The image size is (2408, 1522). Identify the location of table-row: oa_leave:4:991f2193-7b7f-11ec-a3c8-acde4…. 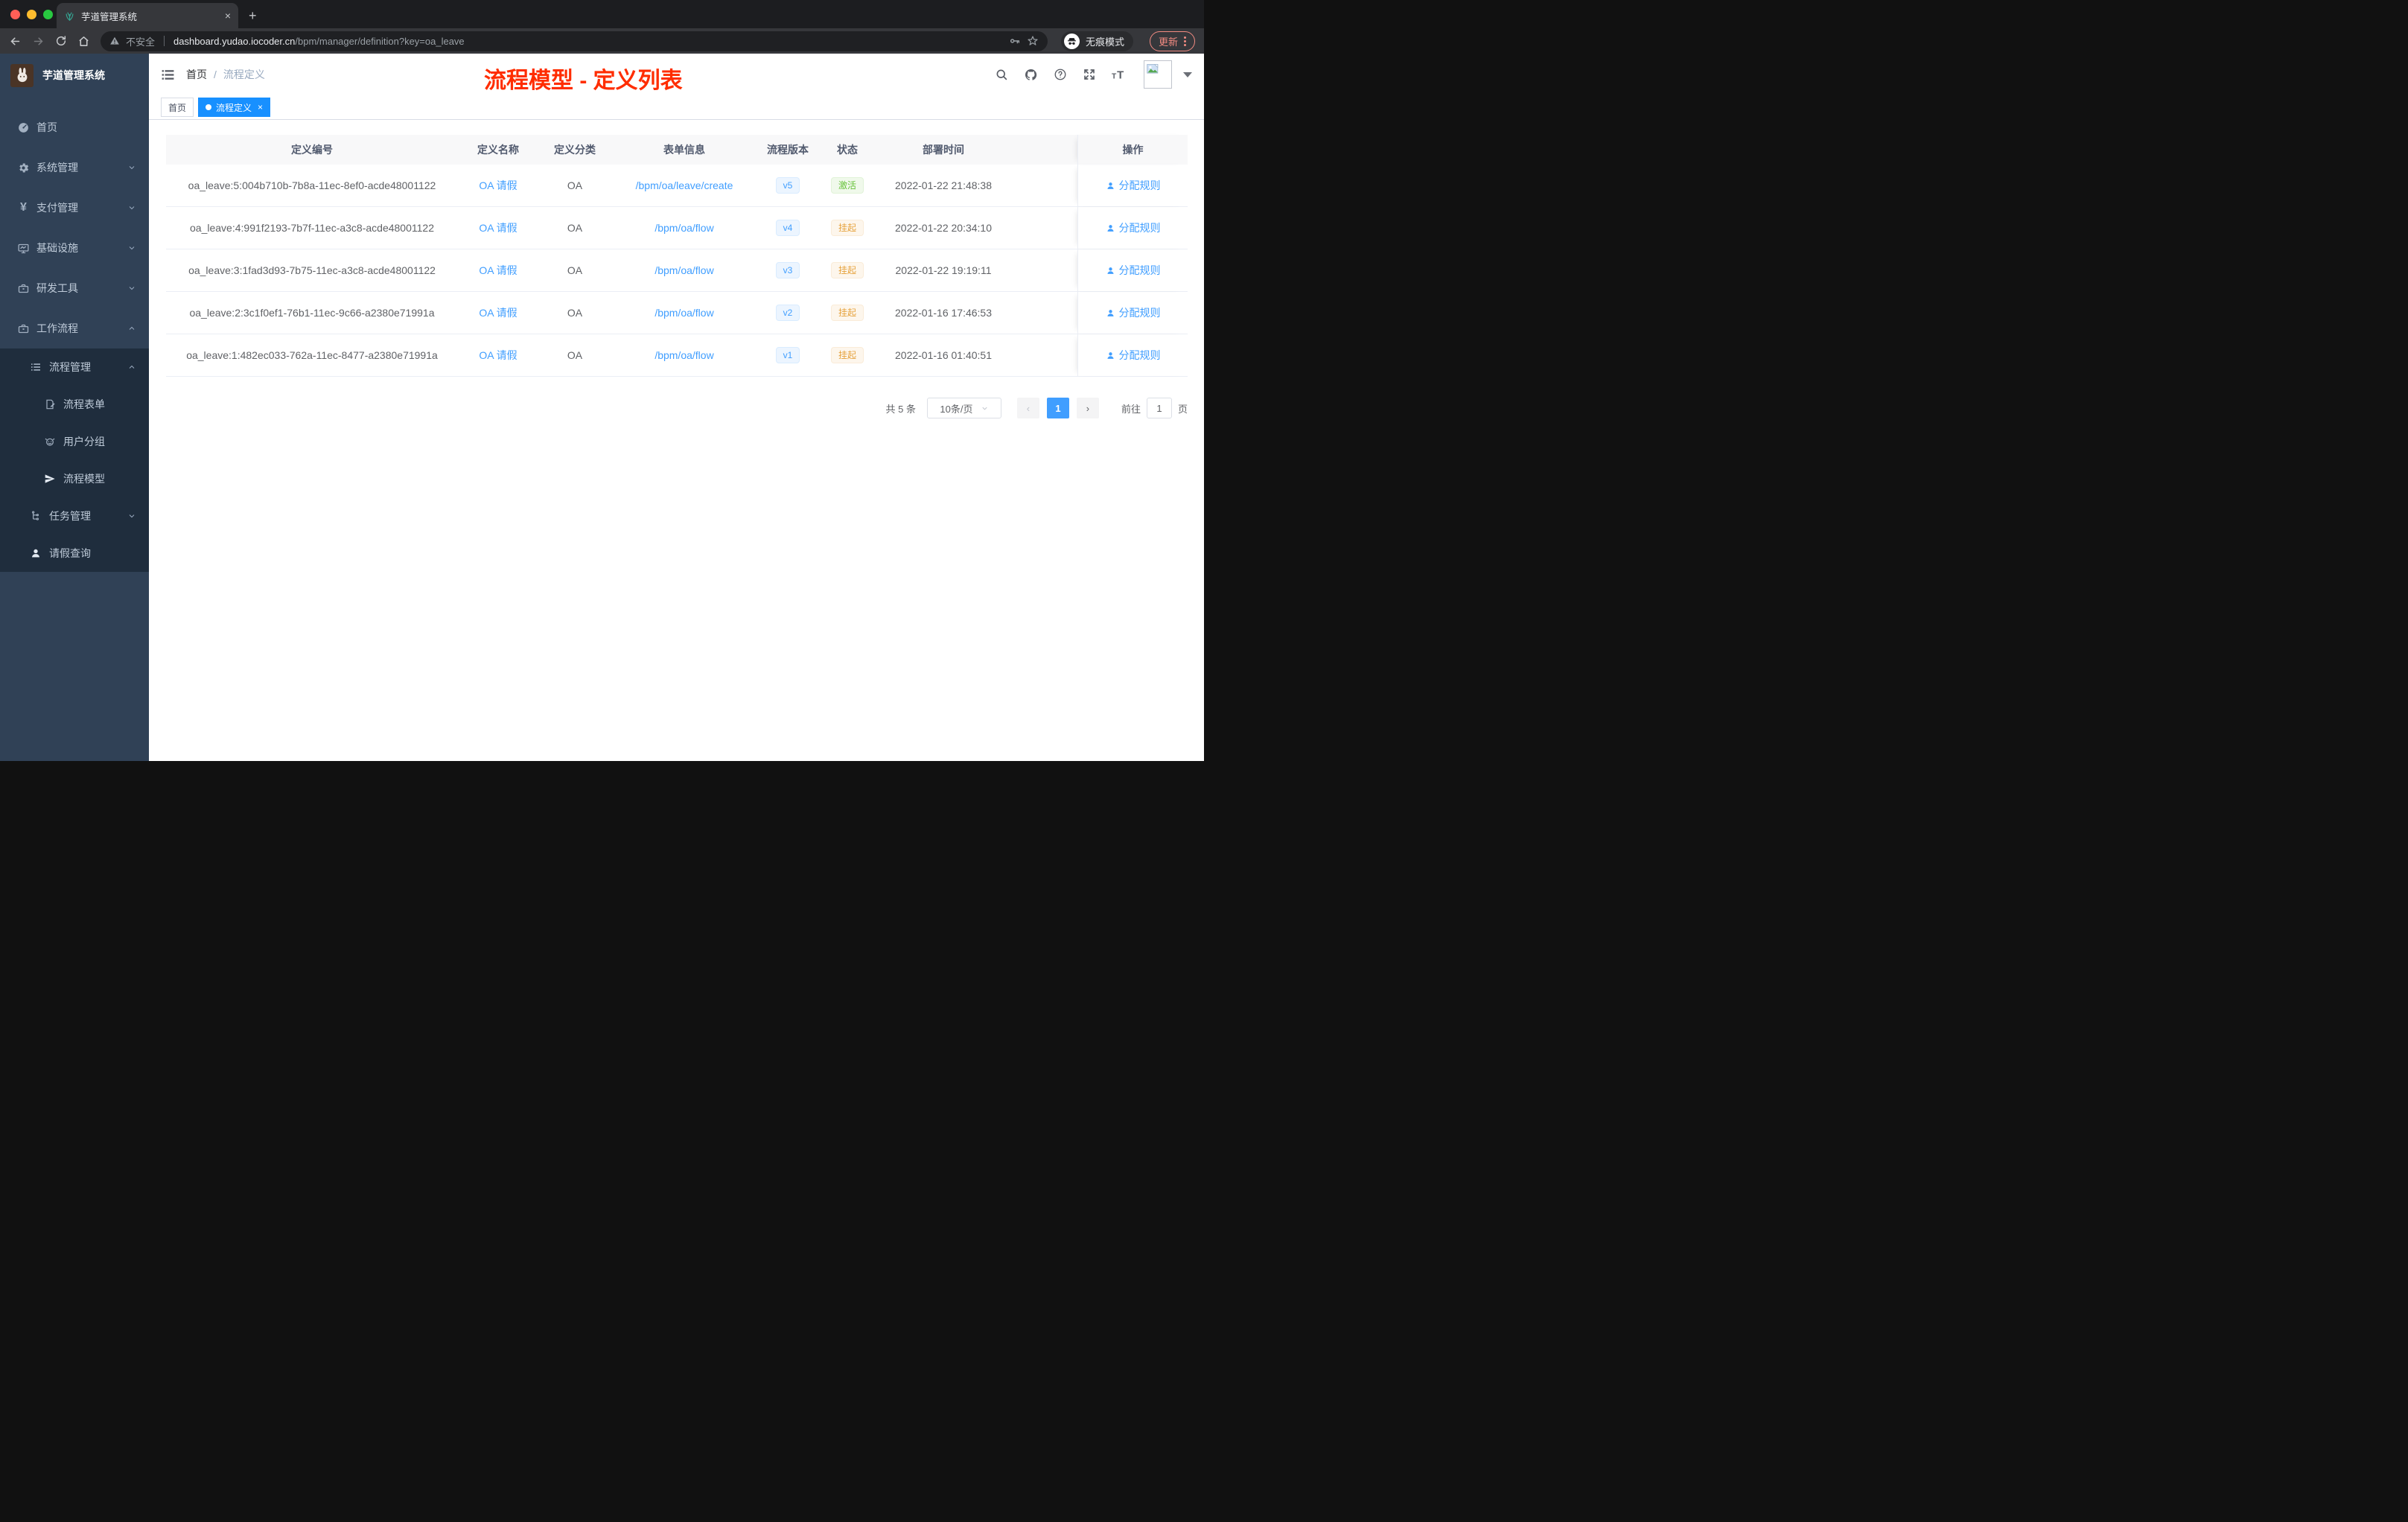
(677, 228).